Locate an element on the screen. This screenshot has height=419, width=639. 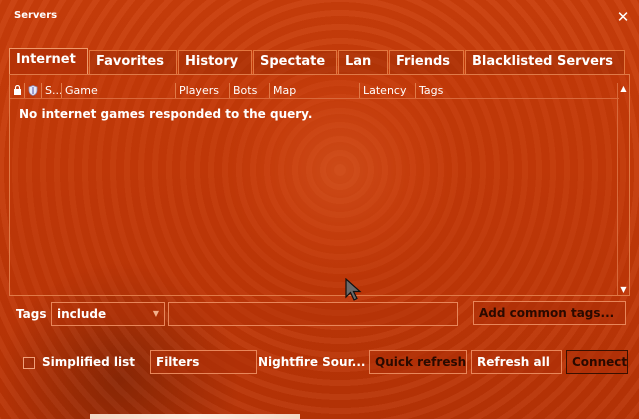
vertical-scrollbar: ▲ ▼ is located at coordinates (623, 189).